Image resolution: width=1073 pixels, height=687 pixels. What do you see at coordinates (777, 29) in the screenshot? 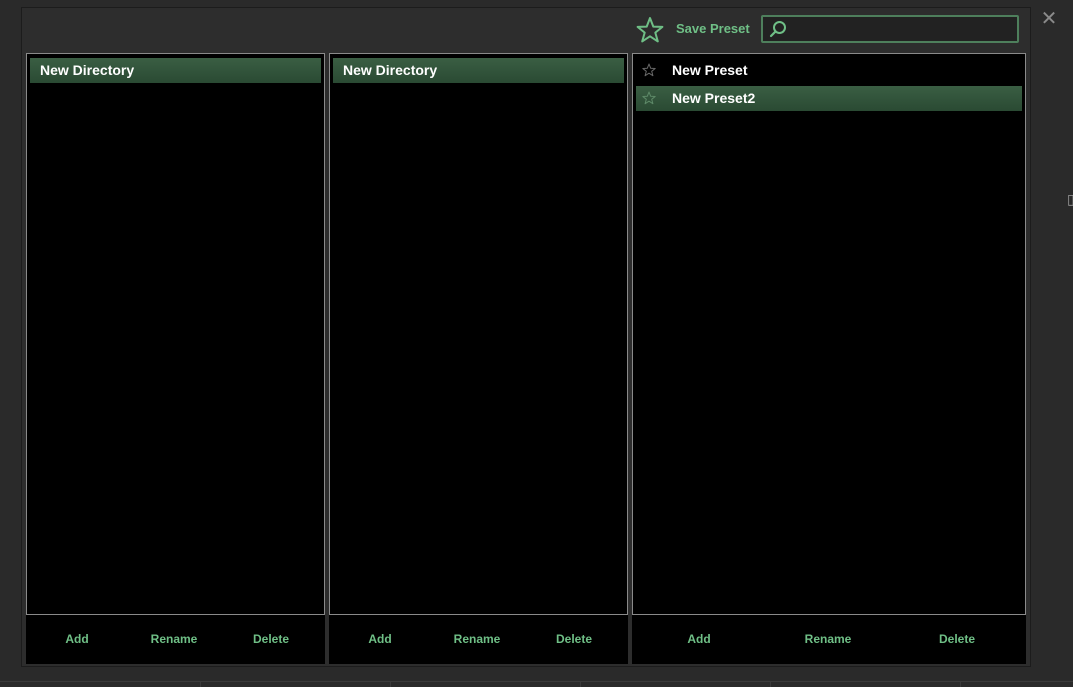
I see `search-icon` at bounding box center [777, 29].